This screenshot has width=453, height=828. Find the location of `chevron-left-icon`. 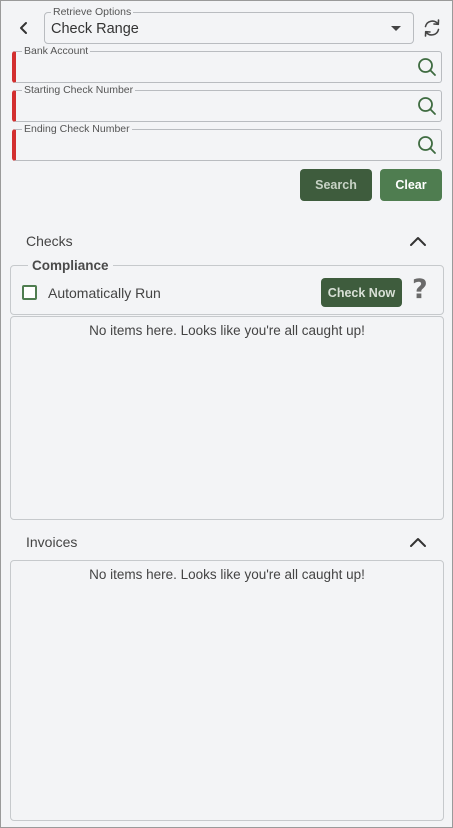

chevron-left-icon is located at coordinates (23, 28).